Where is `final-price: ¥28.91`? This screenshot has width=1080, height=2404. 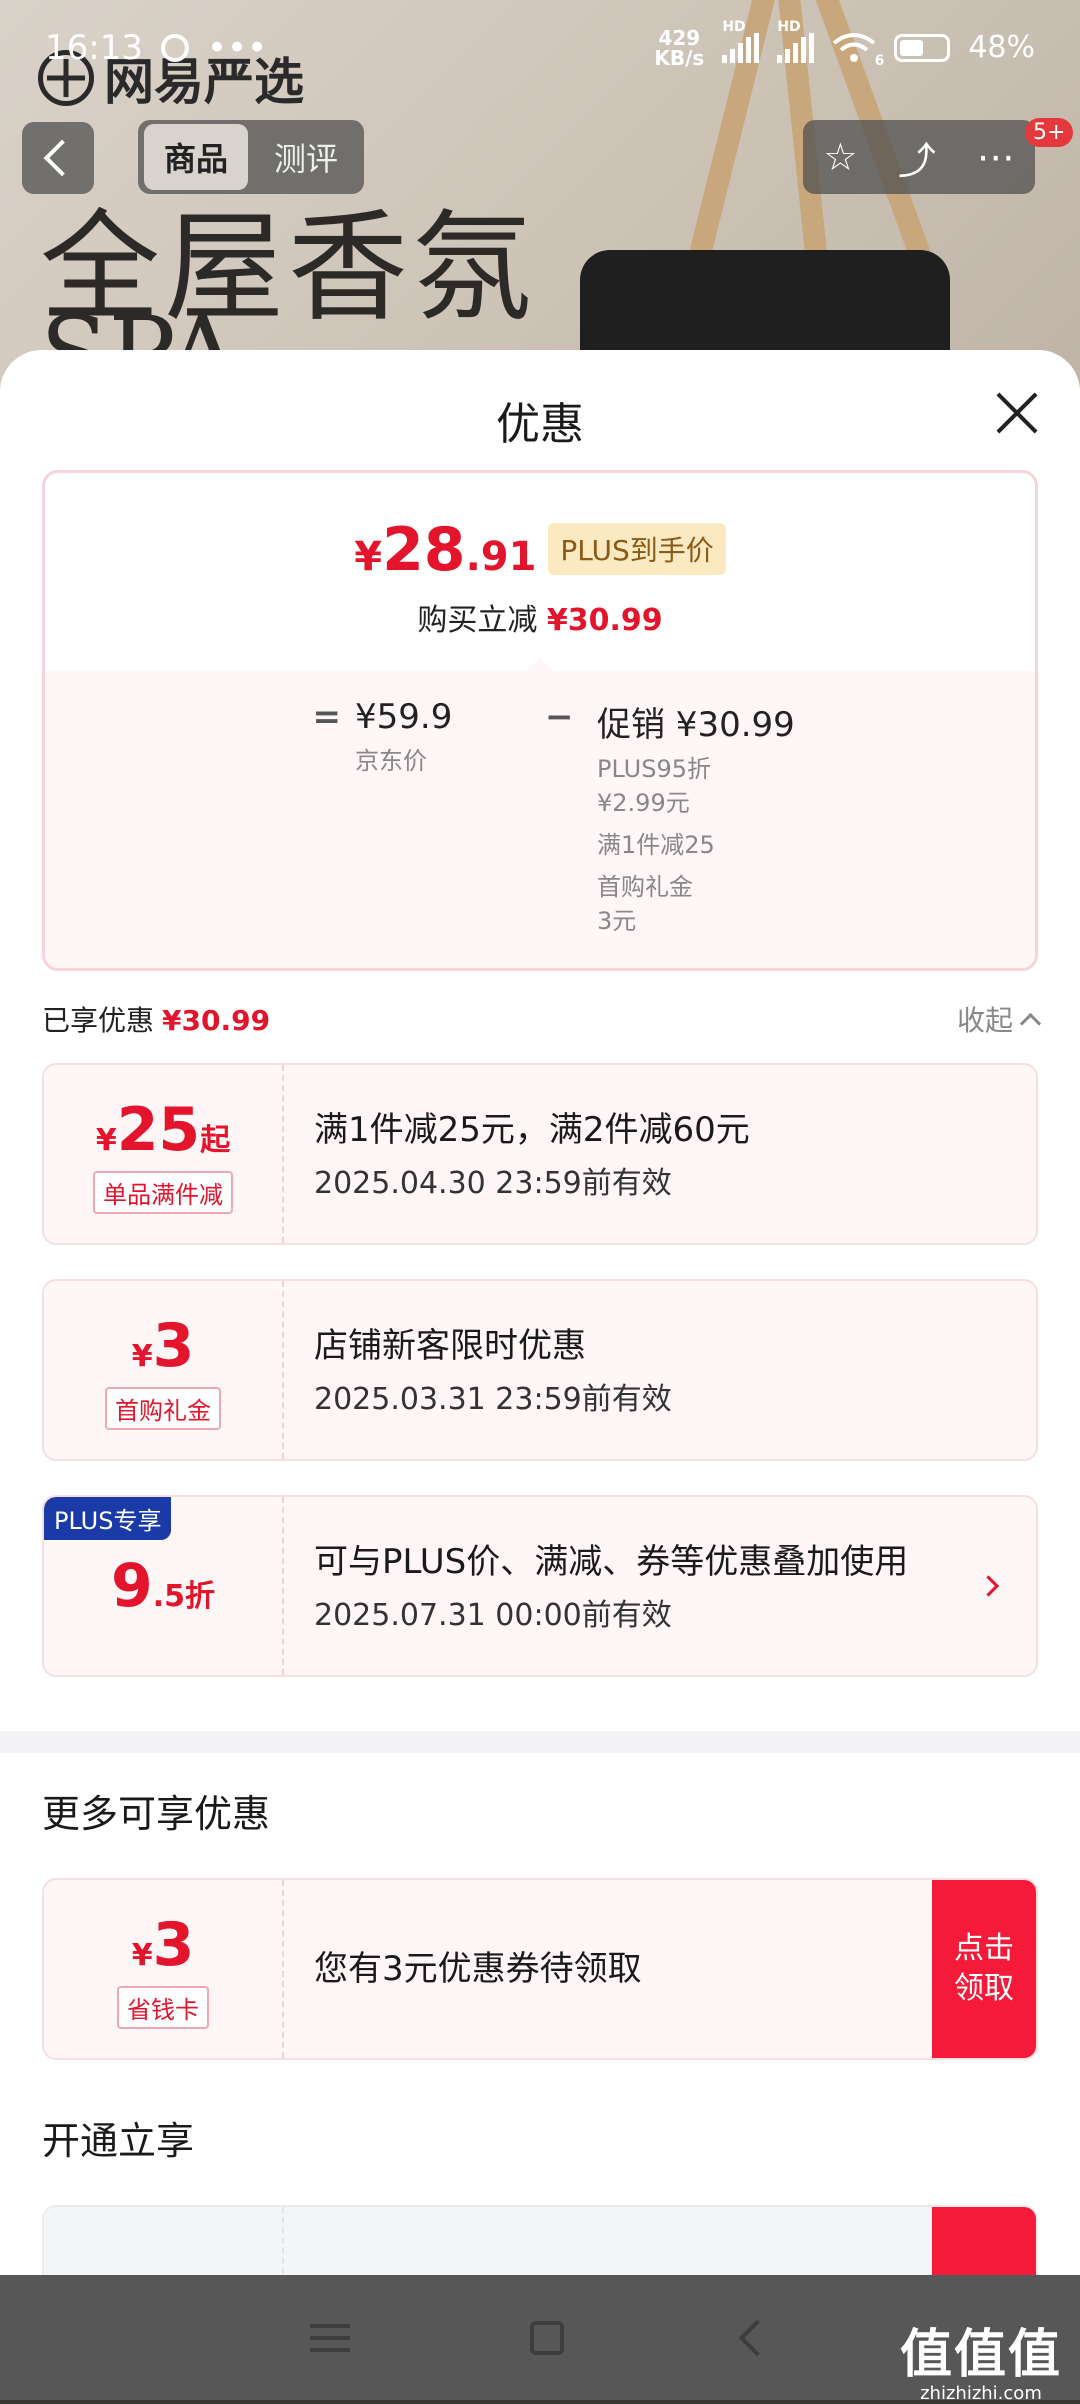
final-price: ¥28.91 is located at coordinates (445, 550).